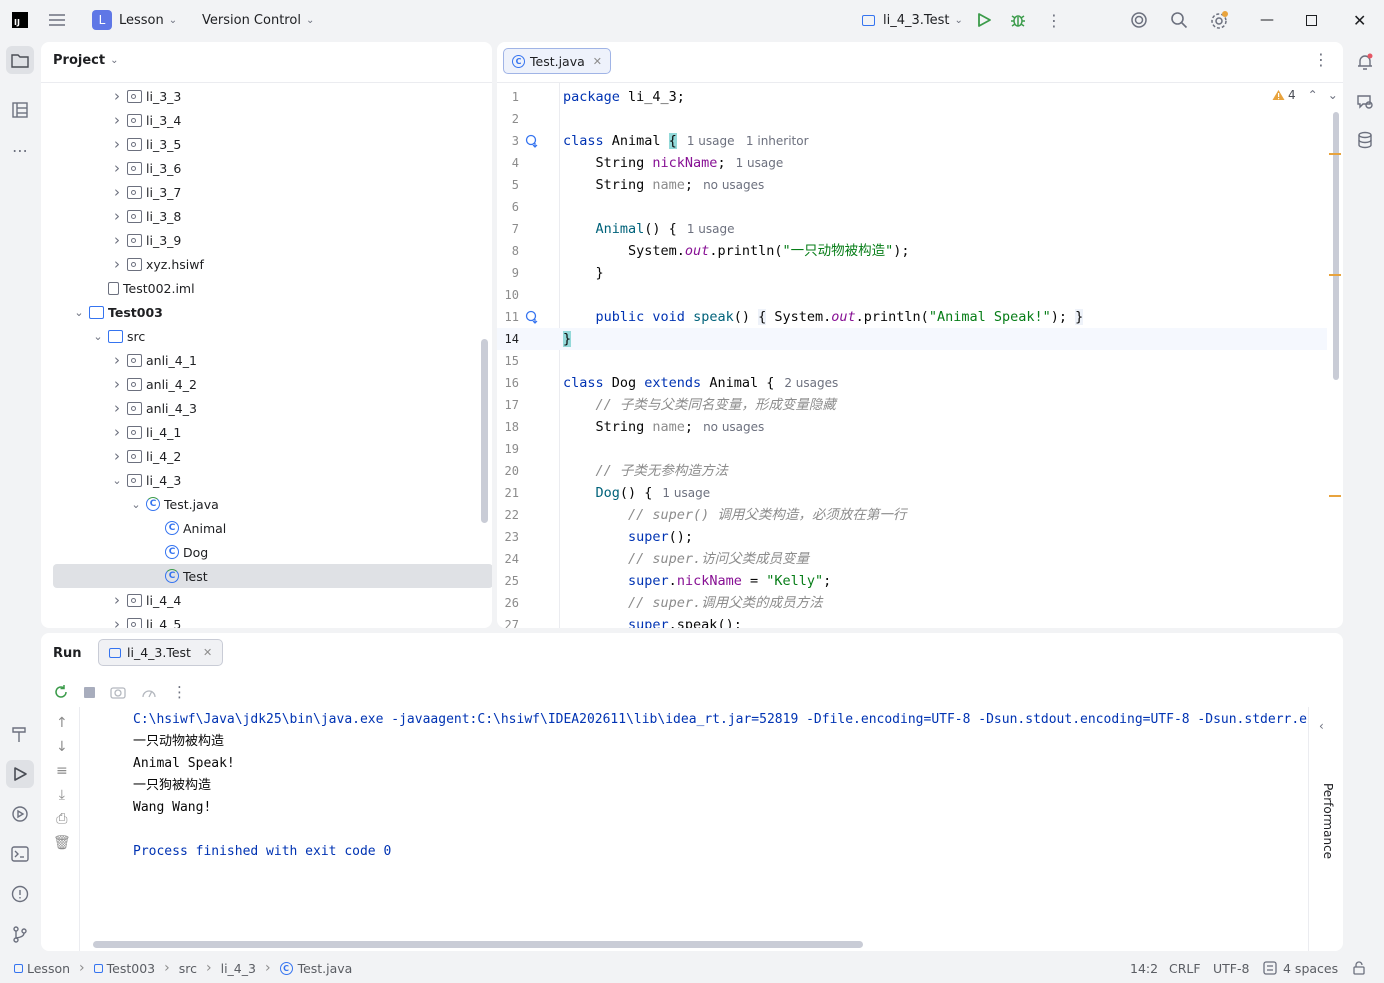 The image size is (1384, 983). Describe the element at coordinates (1139, 20) in the screenshot. I see `ai-assistant-icon` at that location.